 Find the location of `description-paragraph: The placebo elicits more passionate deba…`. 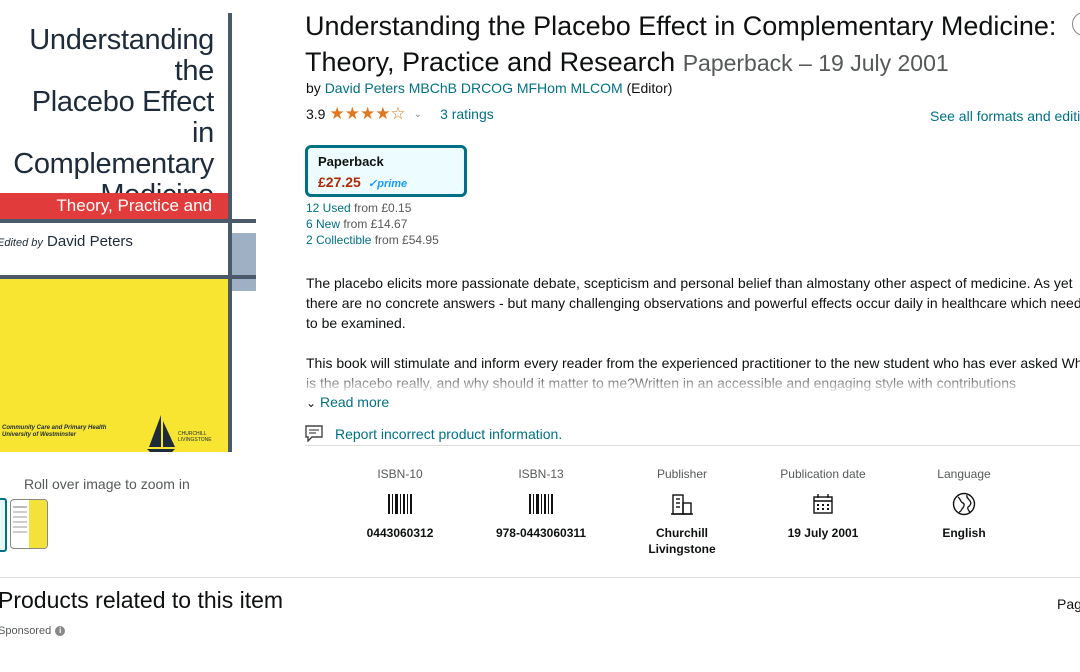

description-paragraph: The placebo elicits more passionate deba… is located at coordinates (693, 303).